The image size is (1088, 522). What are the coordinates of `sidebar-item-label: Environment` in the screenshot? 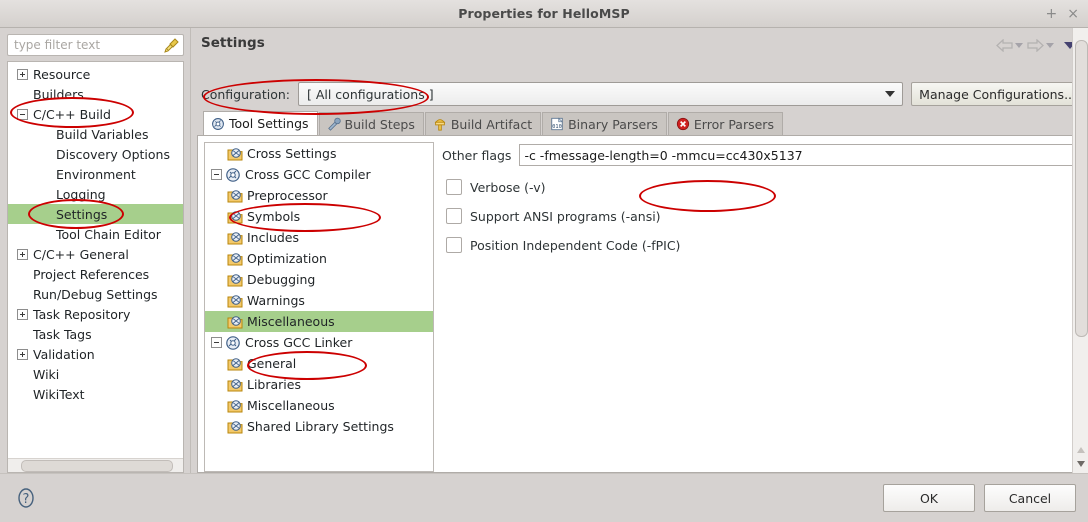 It's located at (96, 174).